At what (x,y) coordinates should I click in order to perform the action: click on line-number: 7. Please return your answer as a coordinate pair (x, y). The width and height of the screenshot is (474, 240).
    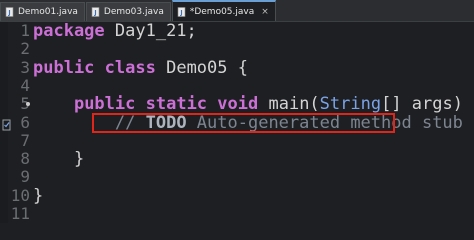
    Looking at the image, I should click on (25, 140).